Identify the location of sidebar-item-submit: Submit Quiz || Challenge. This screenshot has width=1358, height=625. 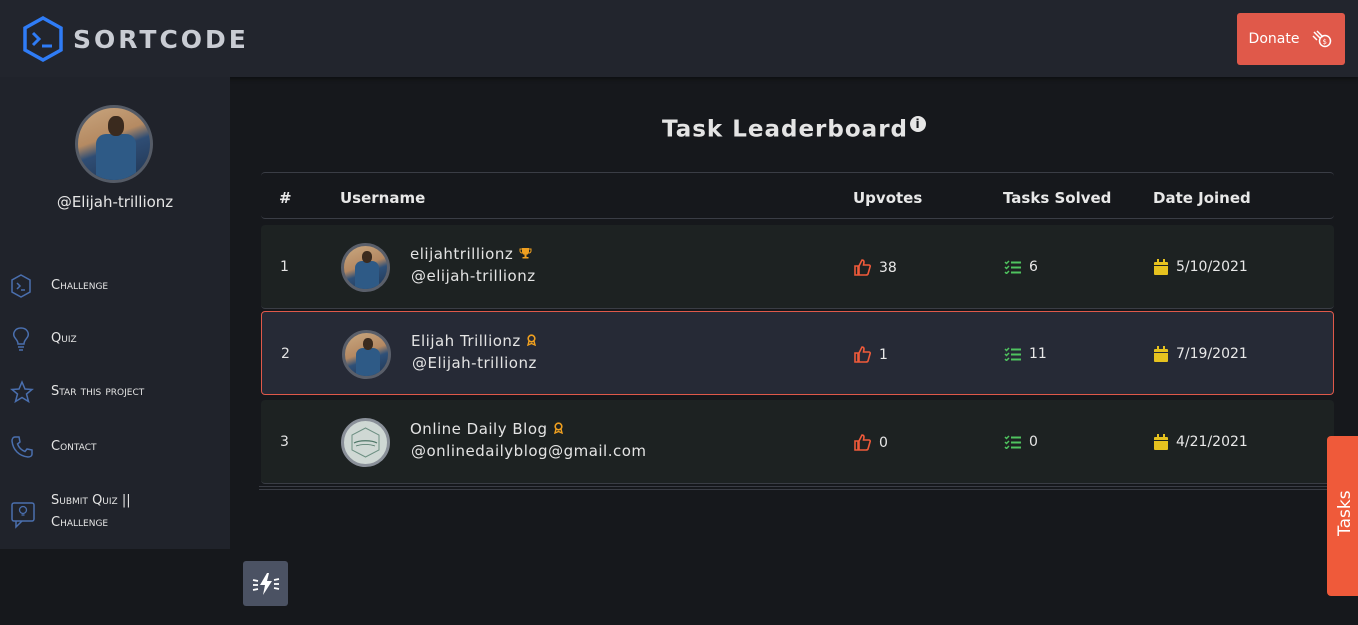
(115, 515).